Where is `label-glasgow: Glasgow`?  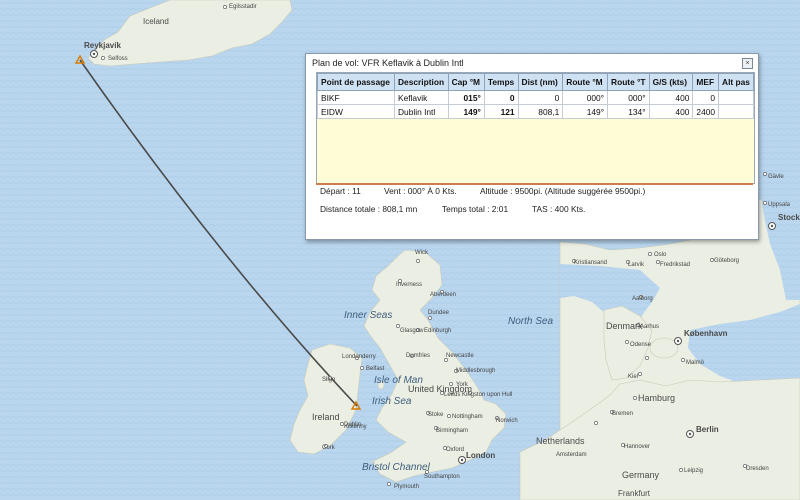
label-glasgow: Glasgow is located at coordinates (412, 331).